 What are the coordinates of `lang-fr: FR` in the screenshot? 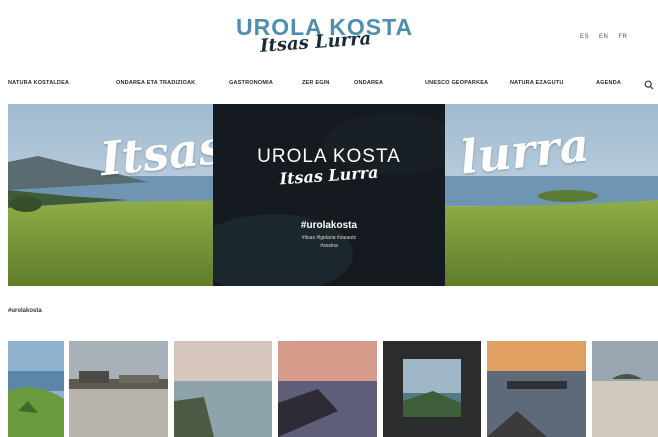 It's located at (622, 37).